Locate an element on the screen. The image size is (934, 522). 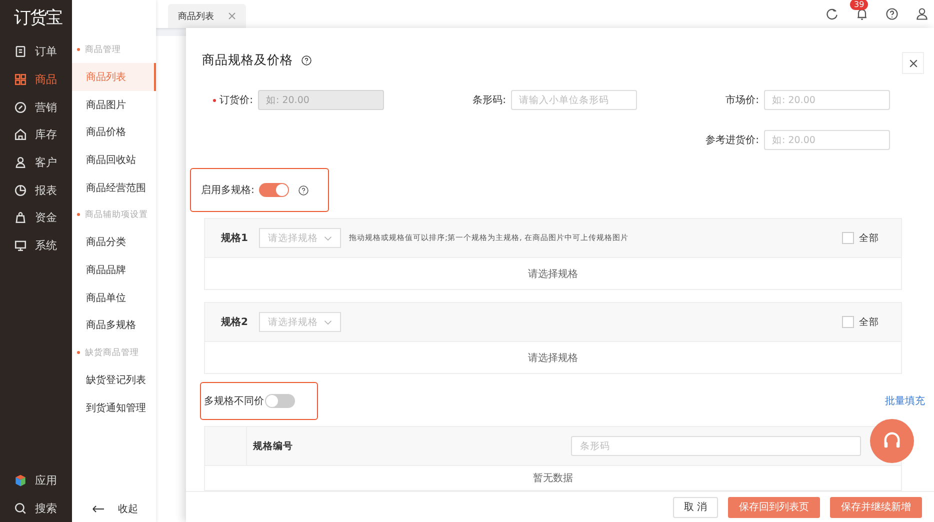
close-button is located at coordinates (913, 63).